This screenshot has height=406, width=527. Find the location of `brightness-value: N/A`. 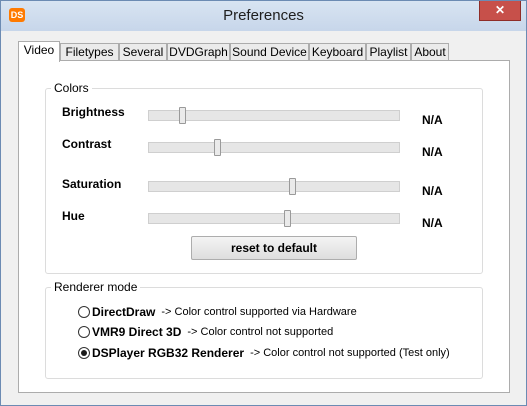

brightness-value: N/A is located at coordinates (432, 120).